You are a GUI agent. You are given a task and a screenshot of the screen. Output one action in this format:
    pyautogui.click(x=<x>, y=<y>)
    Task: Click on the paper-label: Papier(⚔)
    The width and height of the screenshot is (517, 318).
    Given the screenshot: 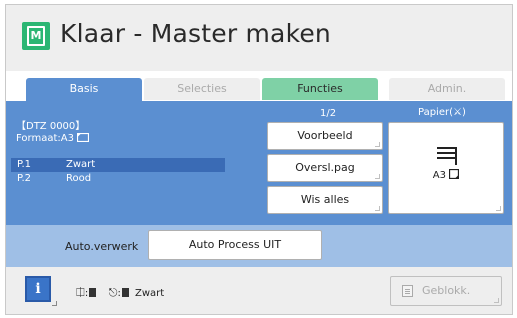 What is the action you would take?
    pyautogui.click(x=442, y=112)
    